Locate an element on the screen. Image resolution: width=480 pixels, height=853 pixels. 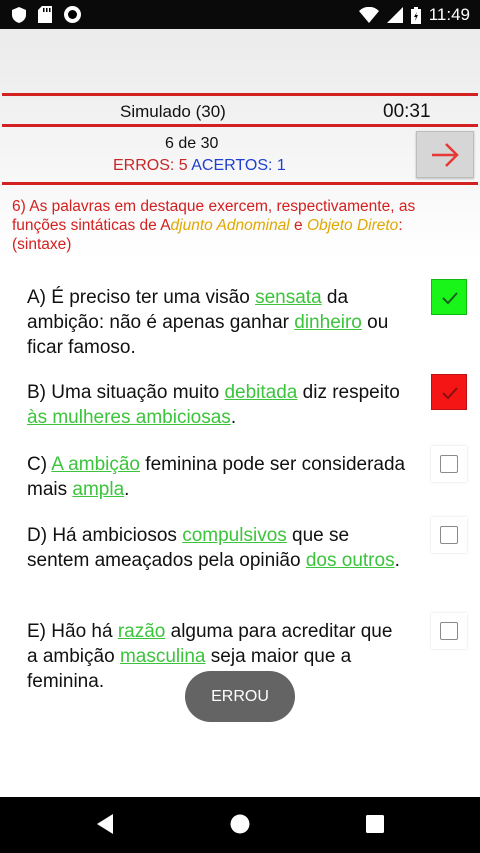
shield-icon is located at coordinates (19, 14).